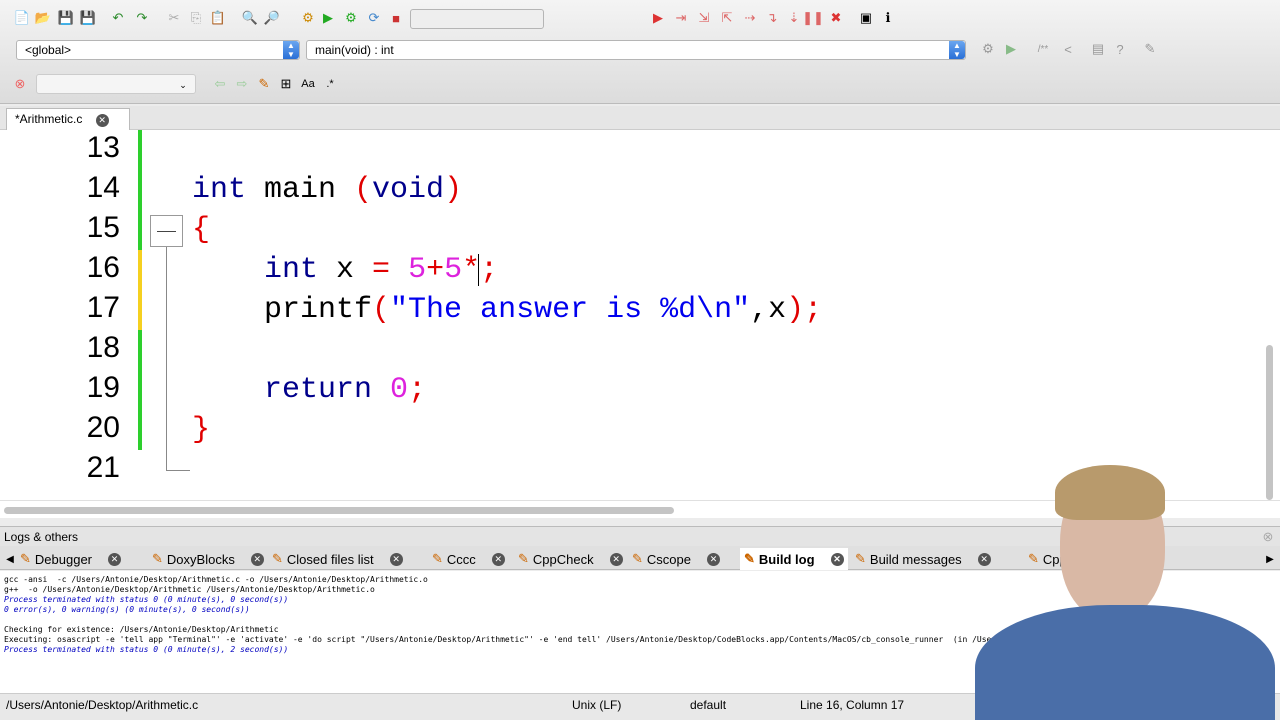 This screenshot has width=1280, height=720. Describe the element at coordinates (636, 50) in the screenshot. I see `function-select: main(void) : int ▲ ▼` at that location.